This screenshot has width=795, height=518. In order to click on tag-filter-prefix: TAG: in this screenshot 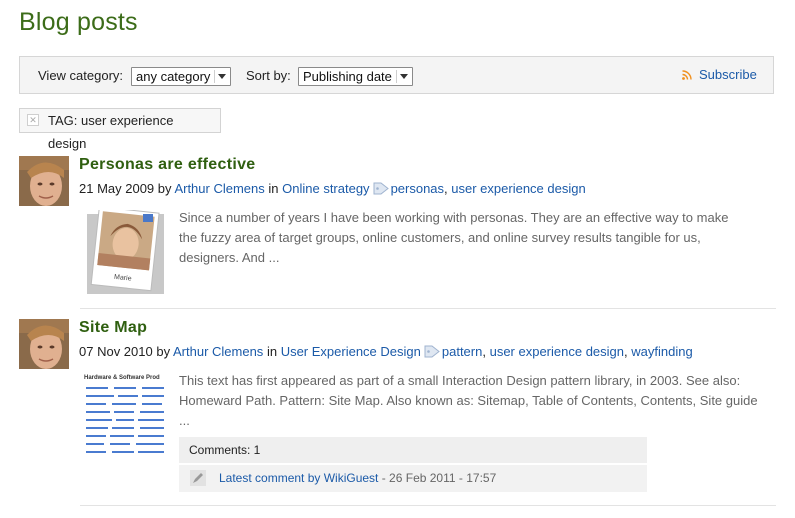, I will do `click(63, 120)`.